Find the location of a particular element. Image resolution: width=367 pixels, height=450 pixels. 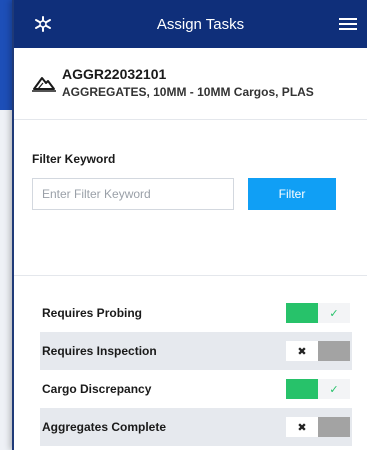

toggle-label: Requires Probing is located at coordinates (92, 313).